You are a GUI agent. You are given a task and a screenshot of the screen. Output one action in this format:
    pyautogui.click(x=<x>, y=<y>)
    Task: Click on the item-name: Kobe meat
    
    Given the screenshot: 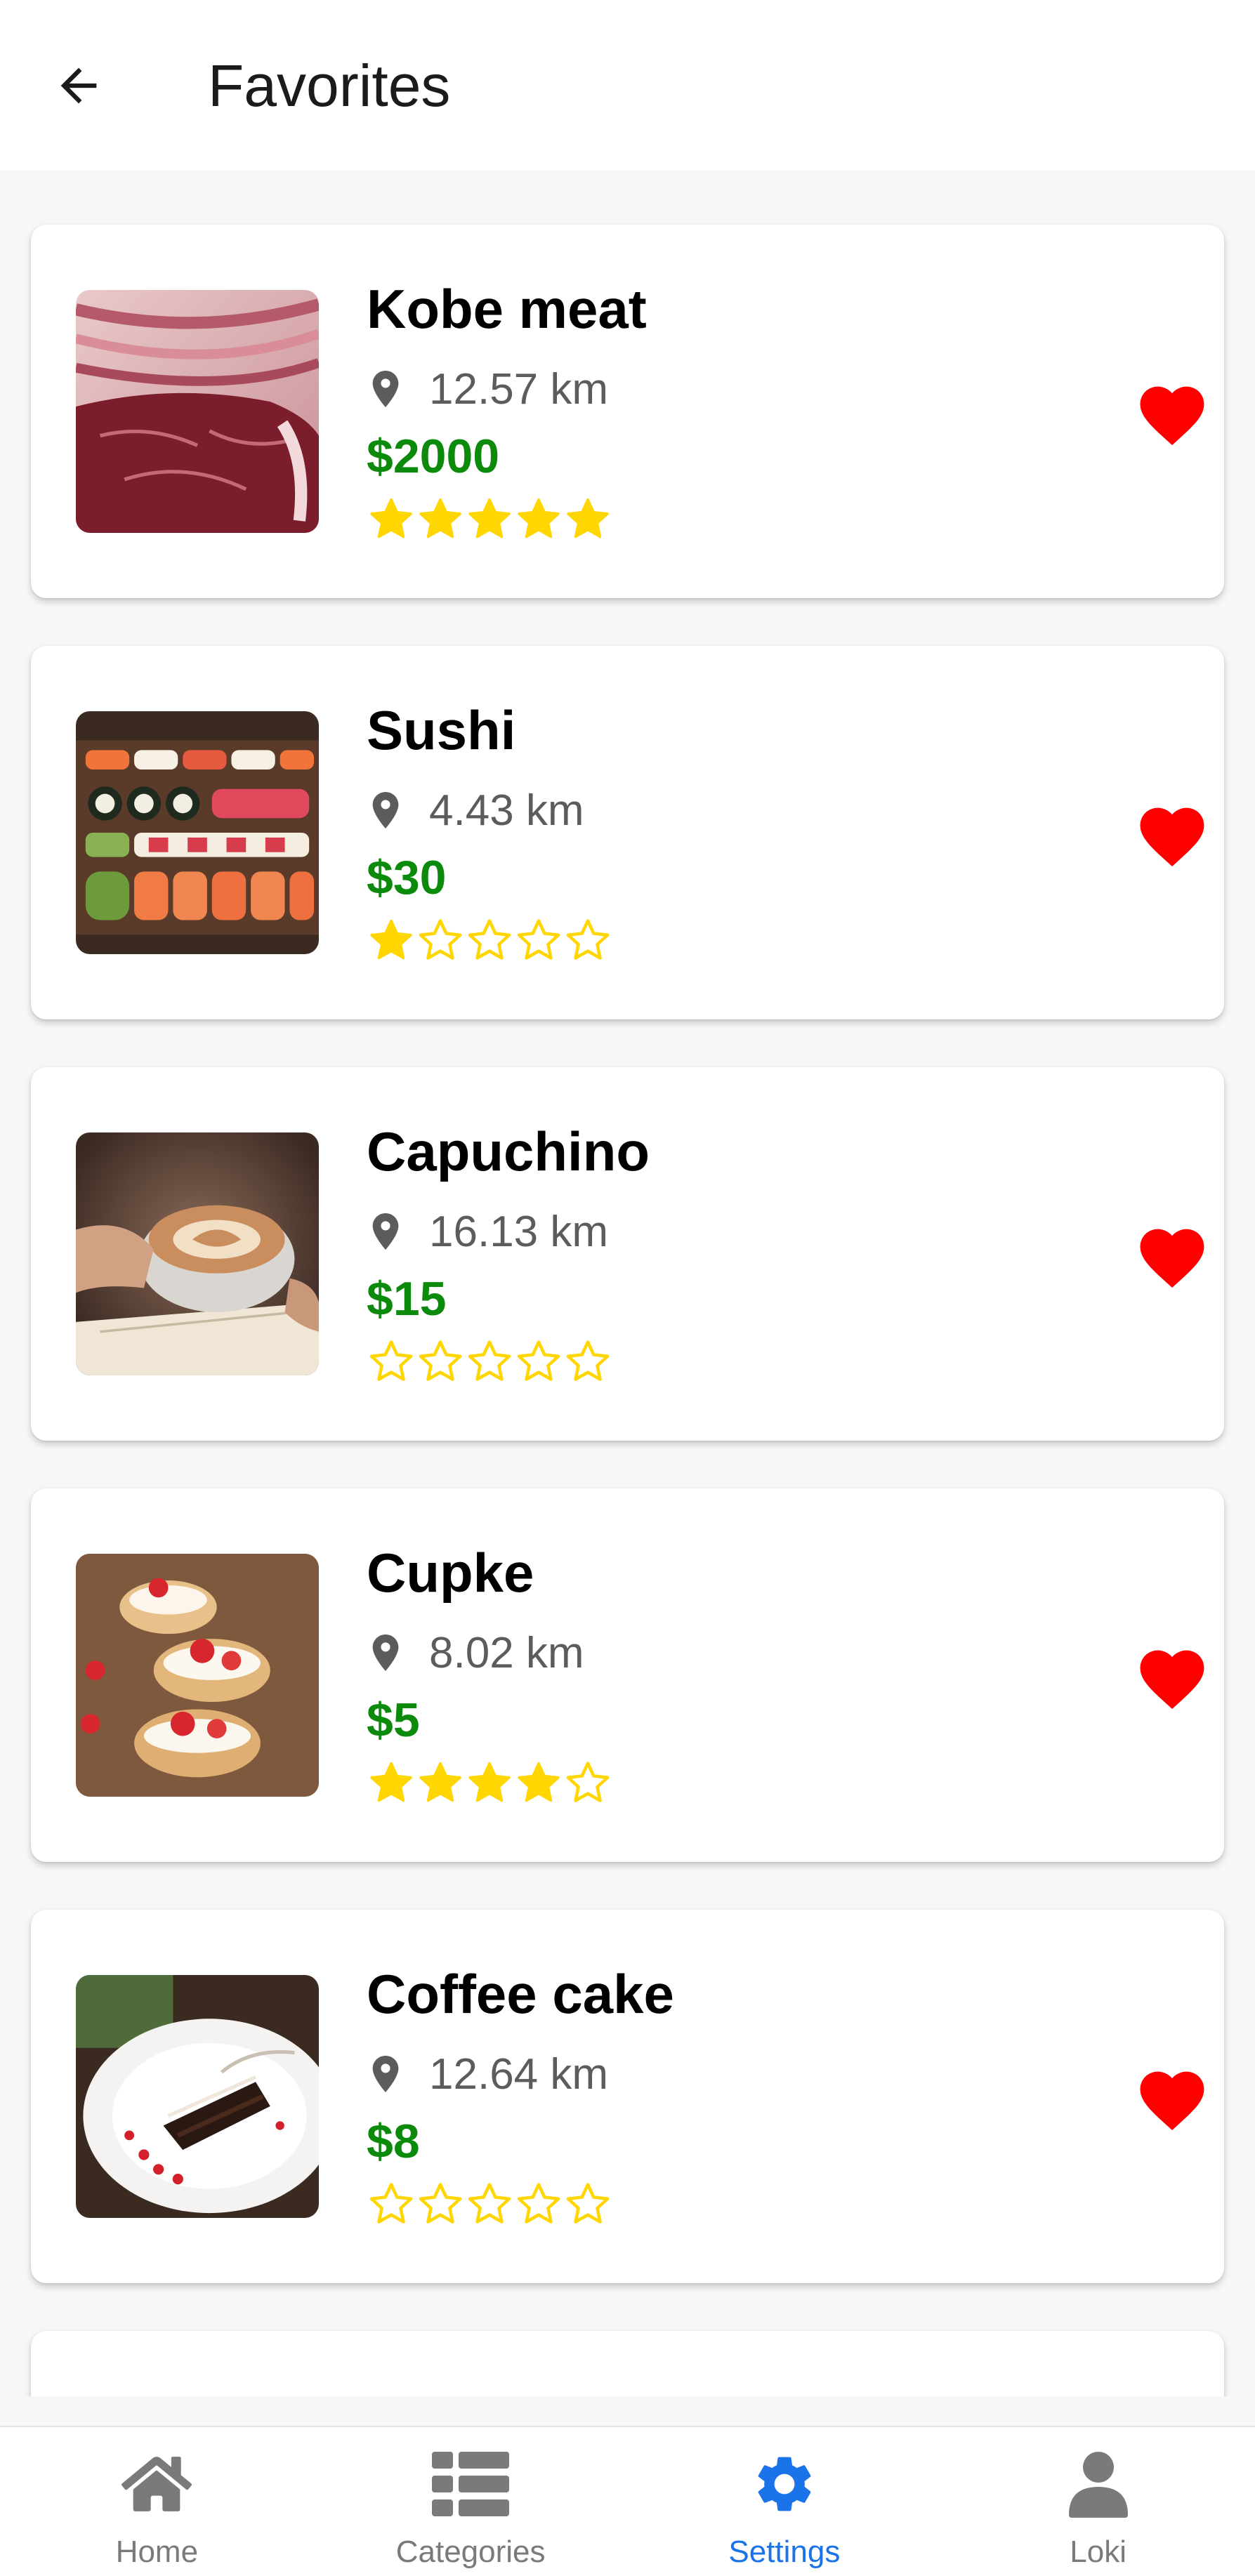 What is the action you would take?
    pyautogui.click(x=507, y=309)
    